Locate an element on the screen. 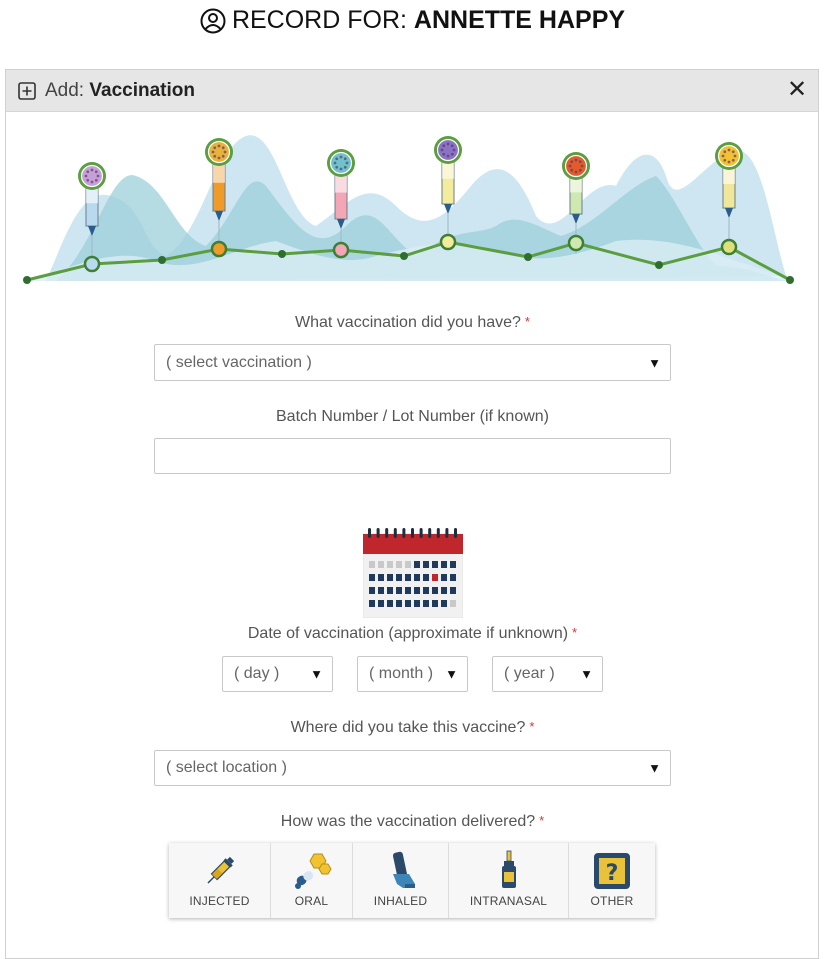 The height and width of the screenshot is (959, 825). close-button: ✕ is located at coordinates (797, 90).